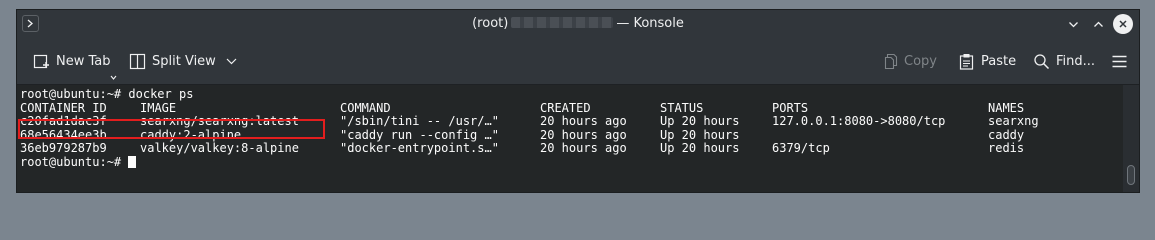 Image resolution: width=1155 pixels, height=240 pixels. I want to click on names: caddy, so click(1006, 134).